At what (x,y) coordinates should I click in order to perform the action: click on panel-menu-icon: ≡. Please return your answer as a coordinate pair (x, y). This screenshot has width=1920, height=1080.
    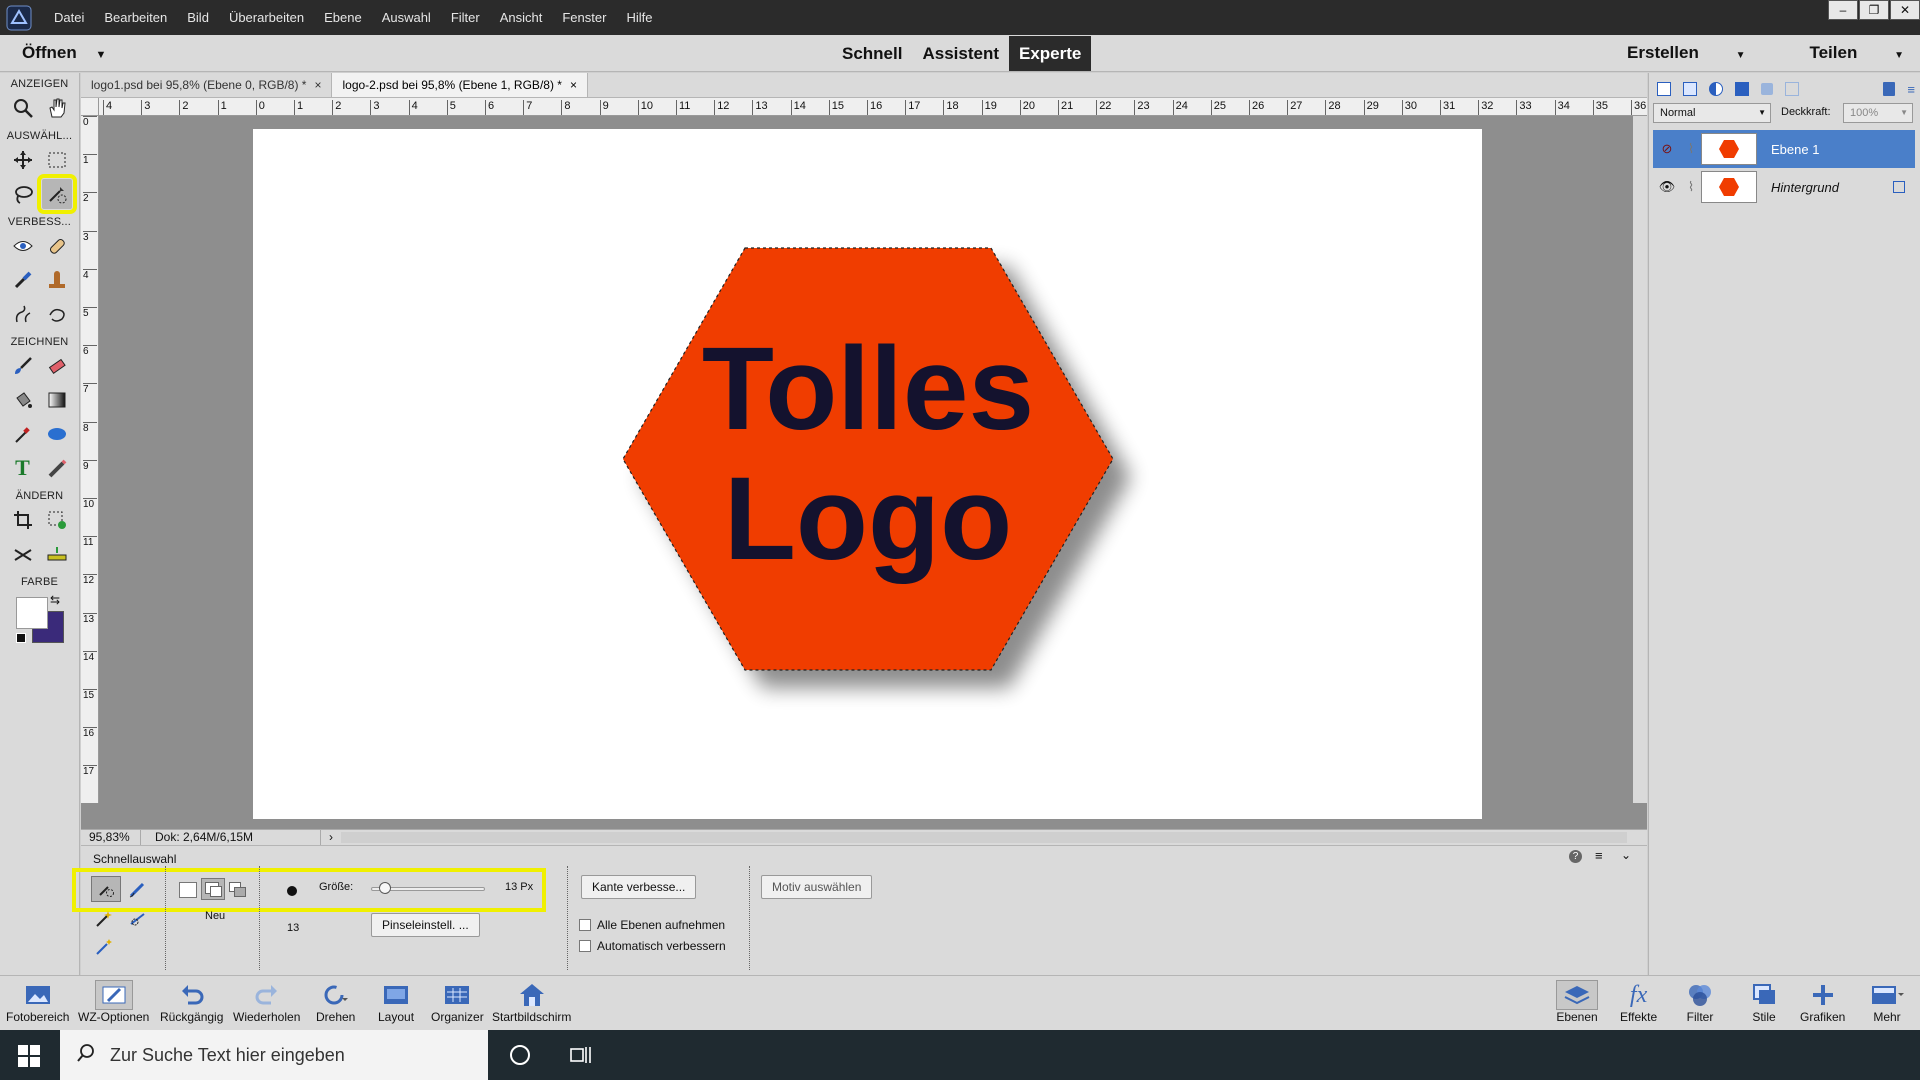
    Looking at the image, I should click on (1911, 89).